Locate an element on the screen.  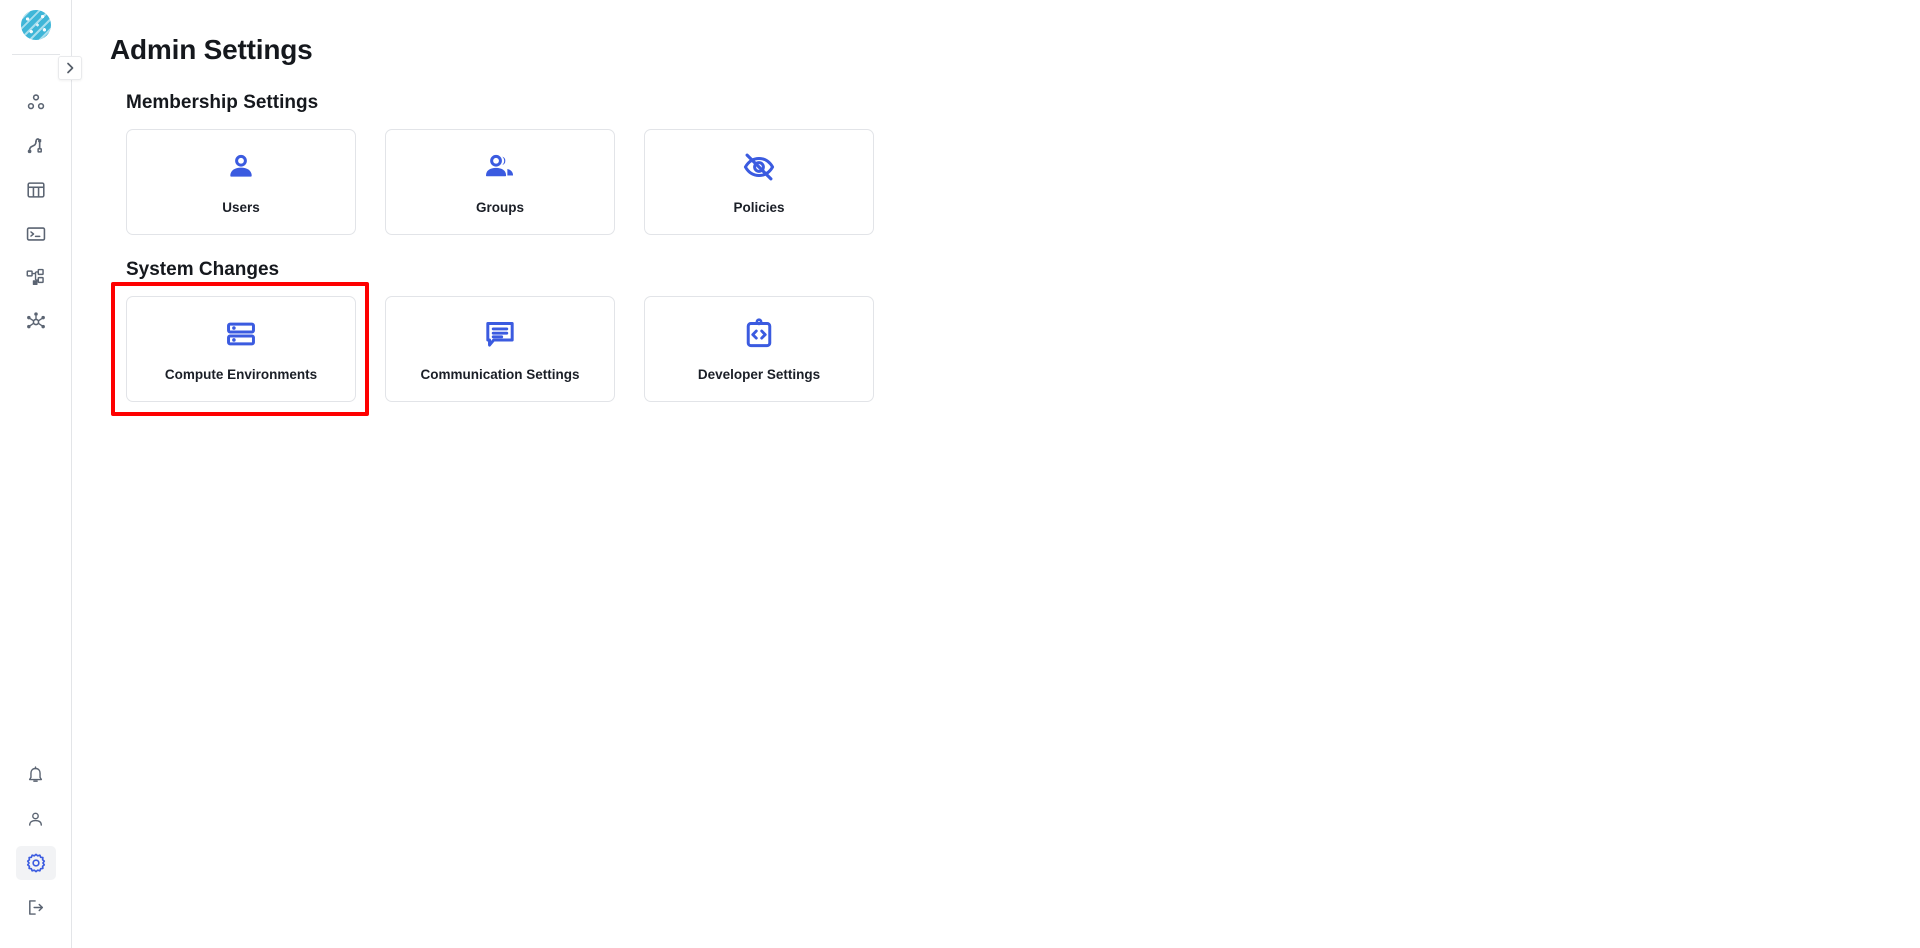
network-icon is located at coordinates (35, 320).